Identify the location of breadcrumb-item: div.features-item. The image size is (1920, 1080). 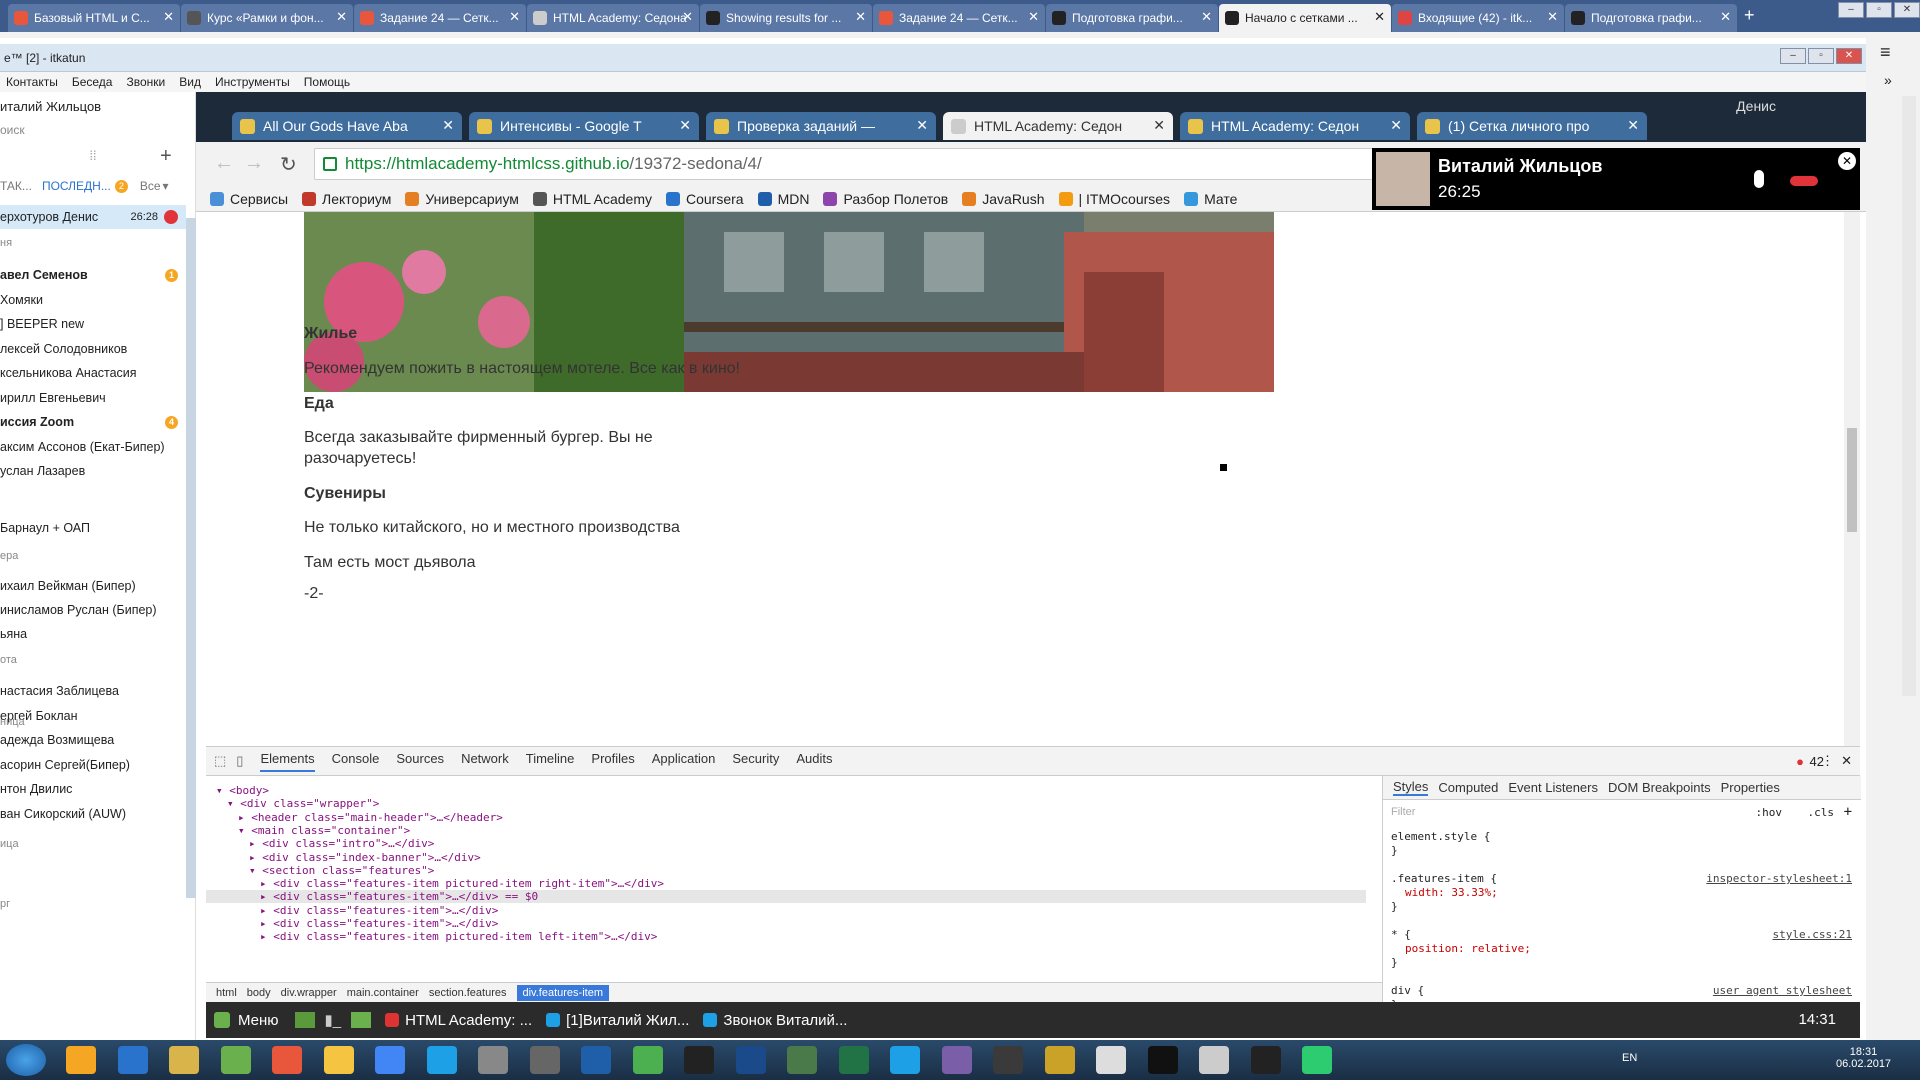
(562, 992).